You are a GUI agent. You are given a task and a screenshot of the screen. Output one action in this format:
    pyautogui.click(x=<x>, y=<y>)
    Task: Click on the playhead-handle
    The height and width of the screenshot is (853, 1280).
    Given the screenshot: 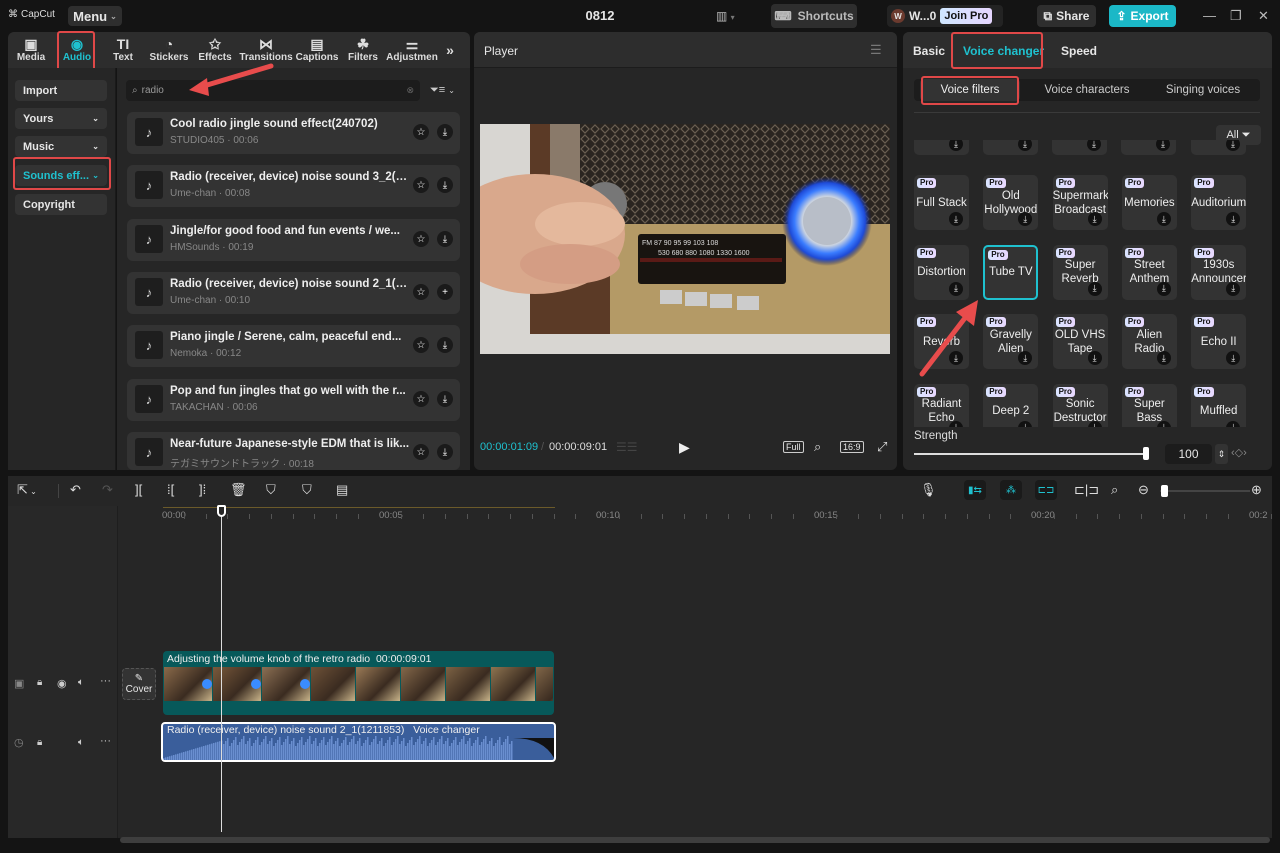 What is the action you would take?
    pyautogui.click(x=221, y=511)
    